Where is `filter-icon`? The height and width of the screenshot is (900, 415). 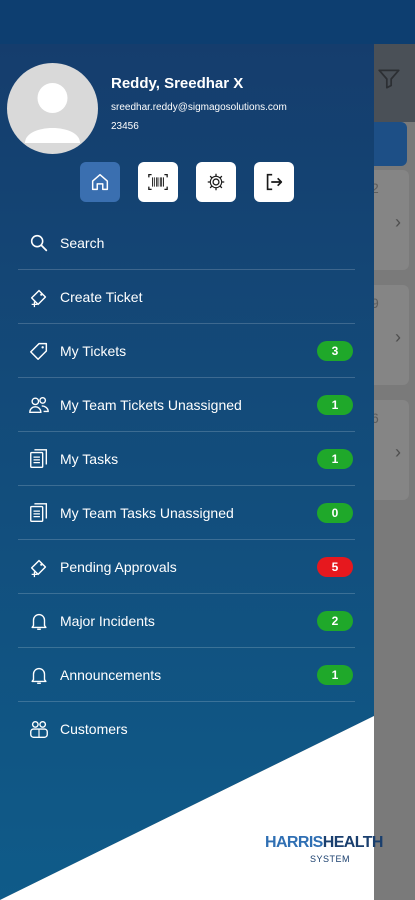
filter-icon is located at coordinates (389, 79).